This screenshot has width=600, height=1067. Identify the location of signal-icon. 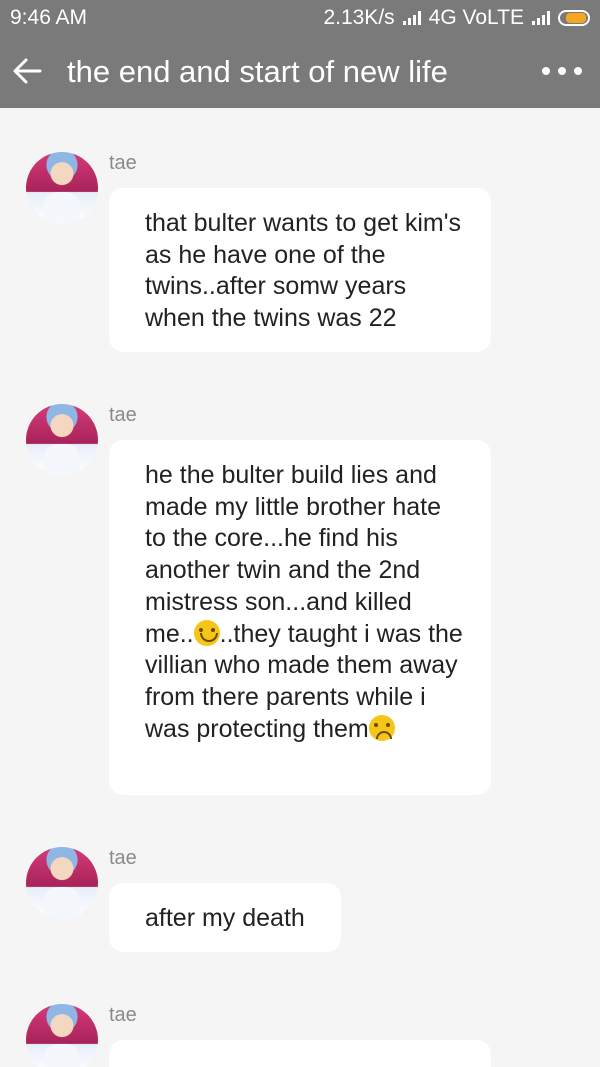
(411, 18).